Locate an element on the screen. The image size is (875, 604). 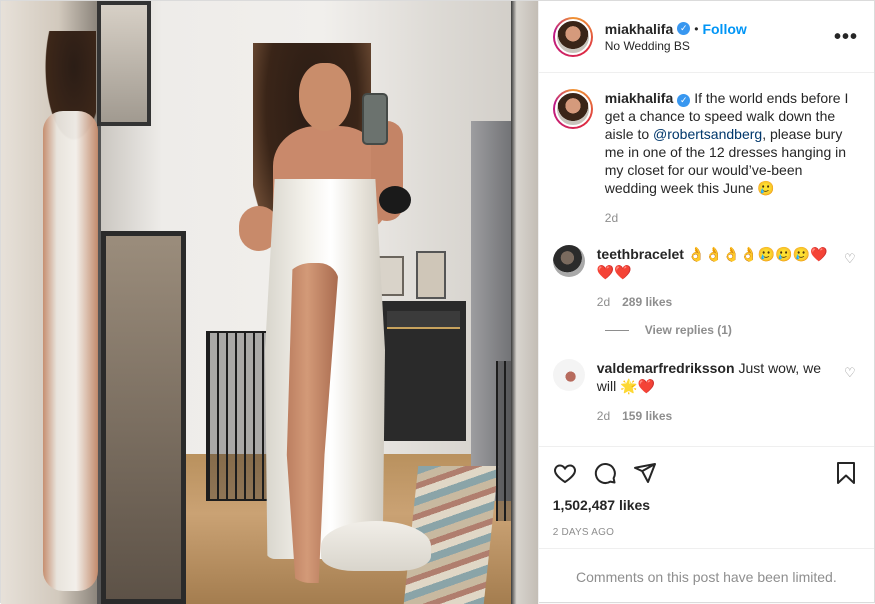
post-timestamp: 2 days ago is located at coordinates (705, 532).